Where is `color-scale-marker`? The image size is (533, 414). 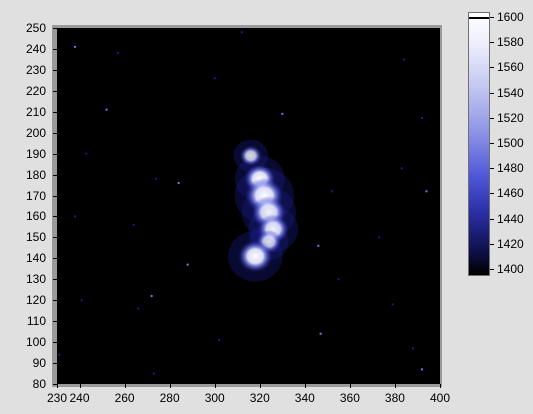
color-scale-marker is located at coordinates (479, 18).